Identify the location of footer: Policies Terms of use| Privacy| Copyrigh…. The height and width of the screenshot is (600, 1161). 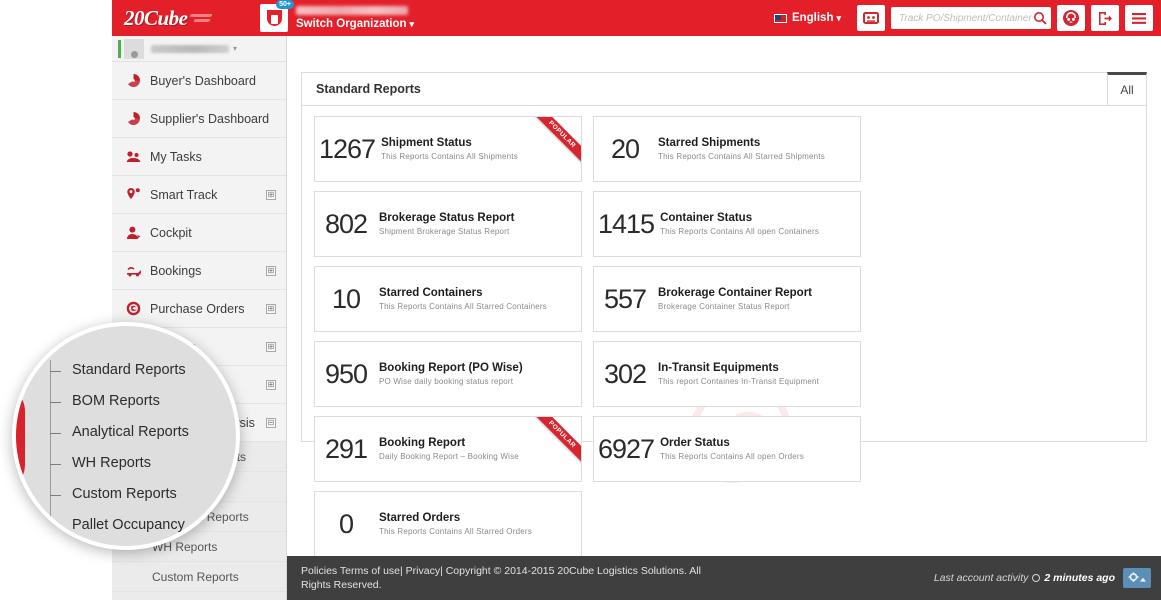
(724, 578).